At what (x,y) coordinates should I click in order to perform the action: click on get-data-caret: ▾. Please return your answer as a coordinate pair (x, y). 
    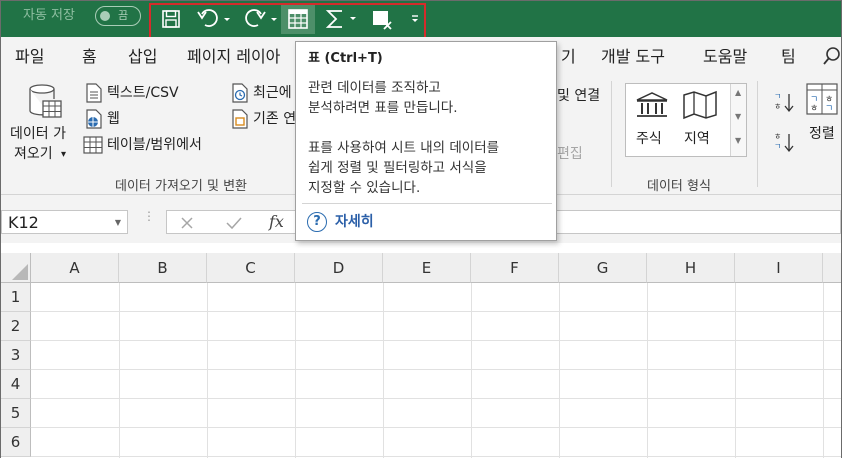
    Looking at the image, I should click on (63, 155).